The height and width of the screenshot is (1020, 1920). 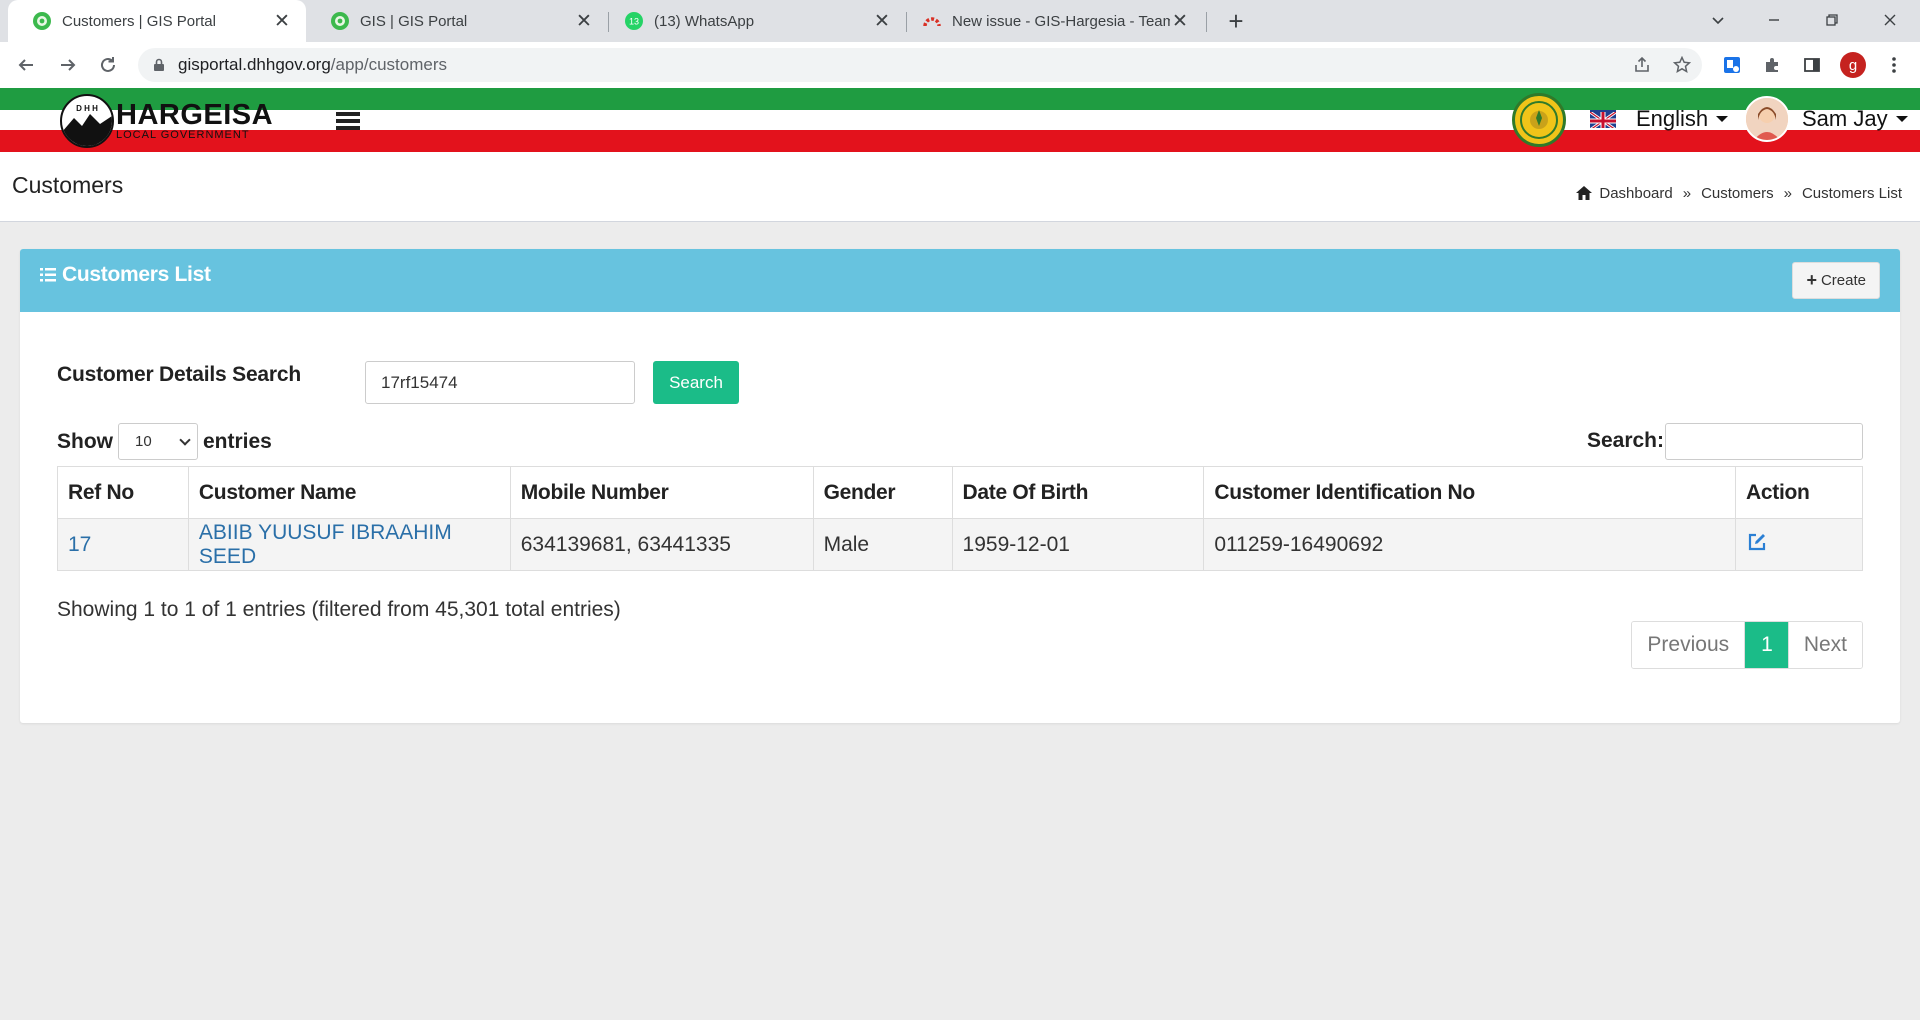 I want to click on tab-gis-portal: GIS | GIS Portal ✕, so click(x=457, y=21).